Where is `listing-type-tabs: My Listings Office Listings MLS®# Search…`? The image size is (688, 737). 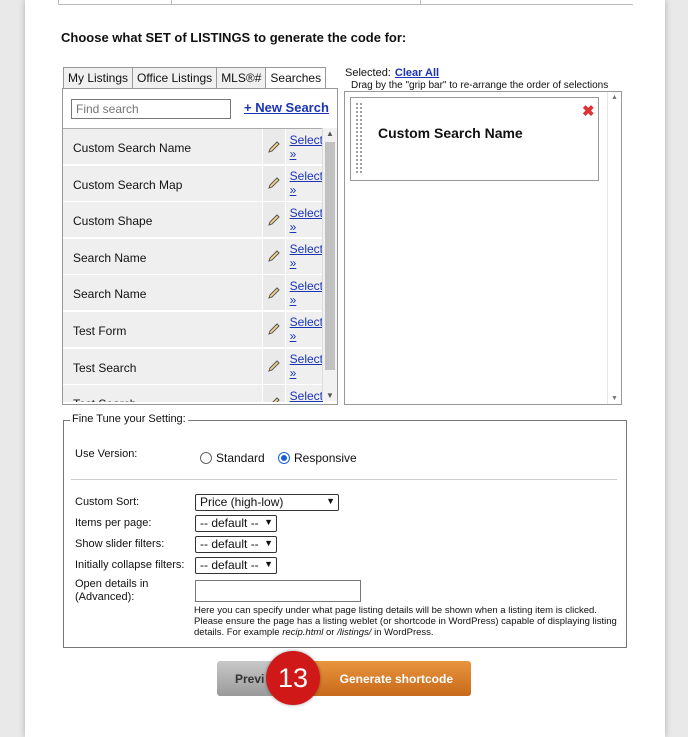 listing-type-tabs: My Listings Office Listings MLS®# Search… is located at coordinates (195, 79).